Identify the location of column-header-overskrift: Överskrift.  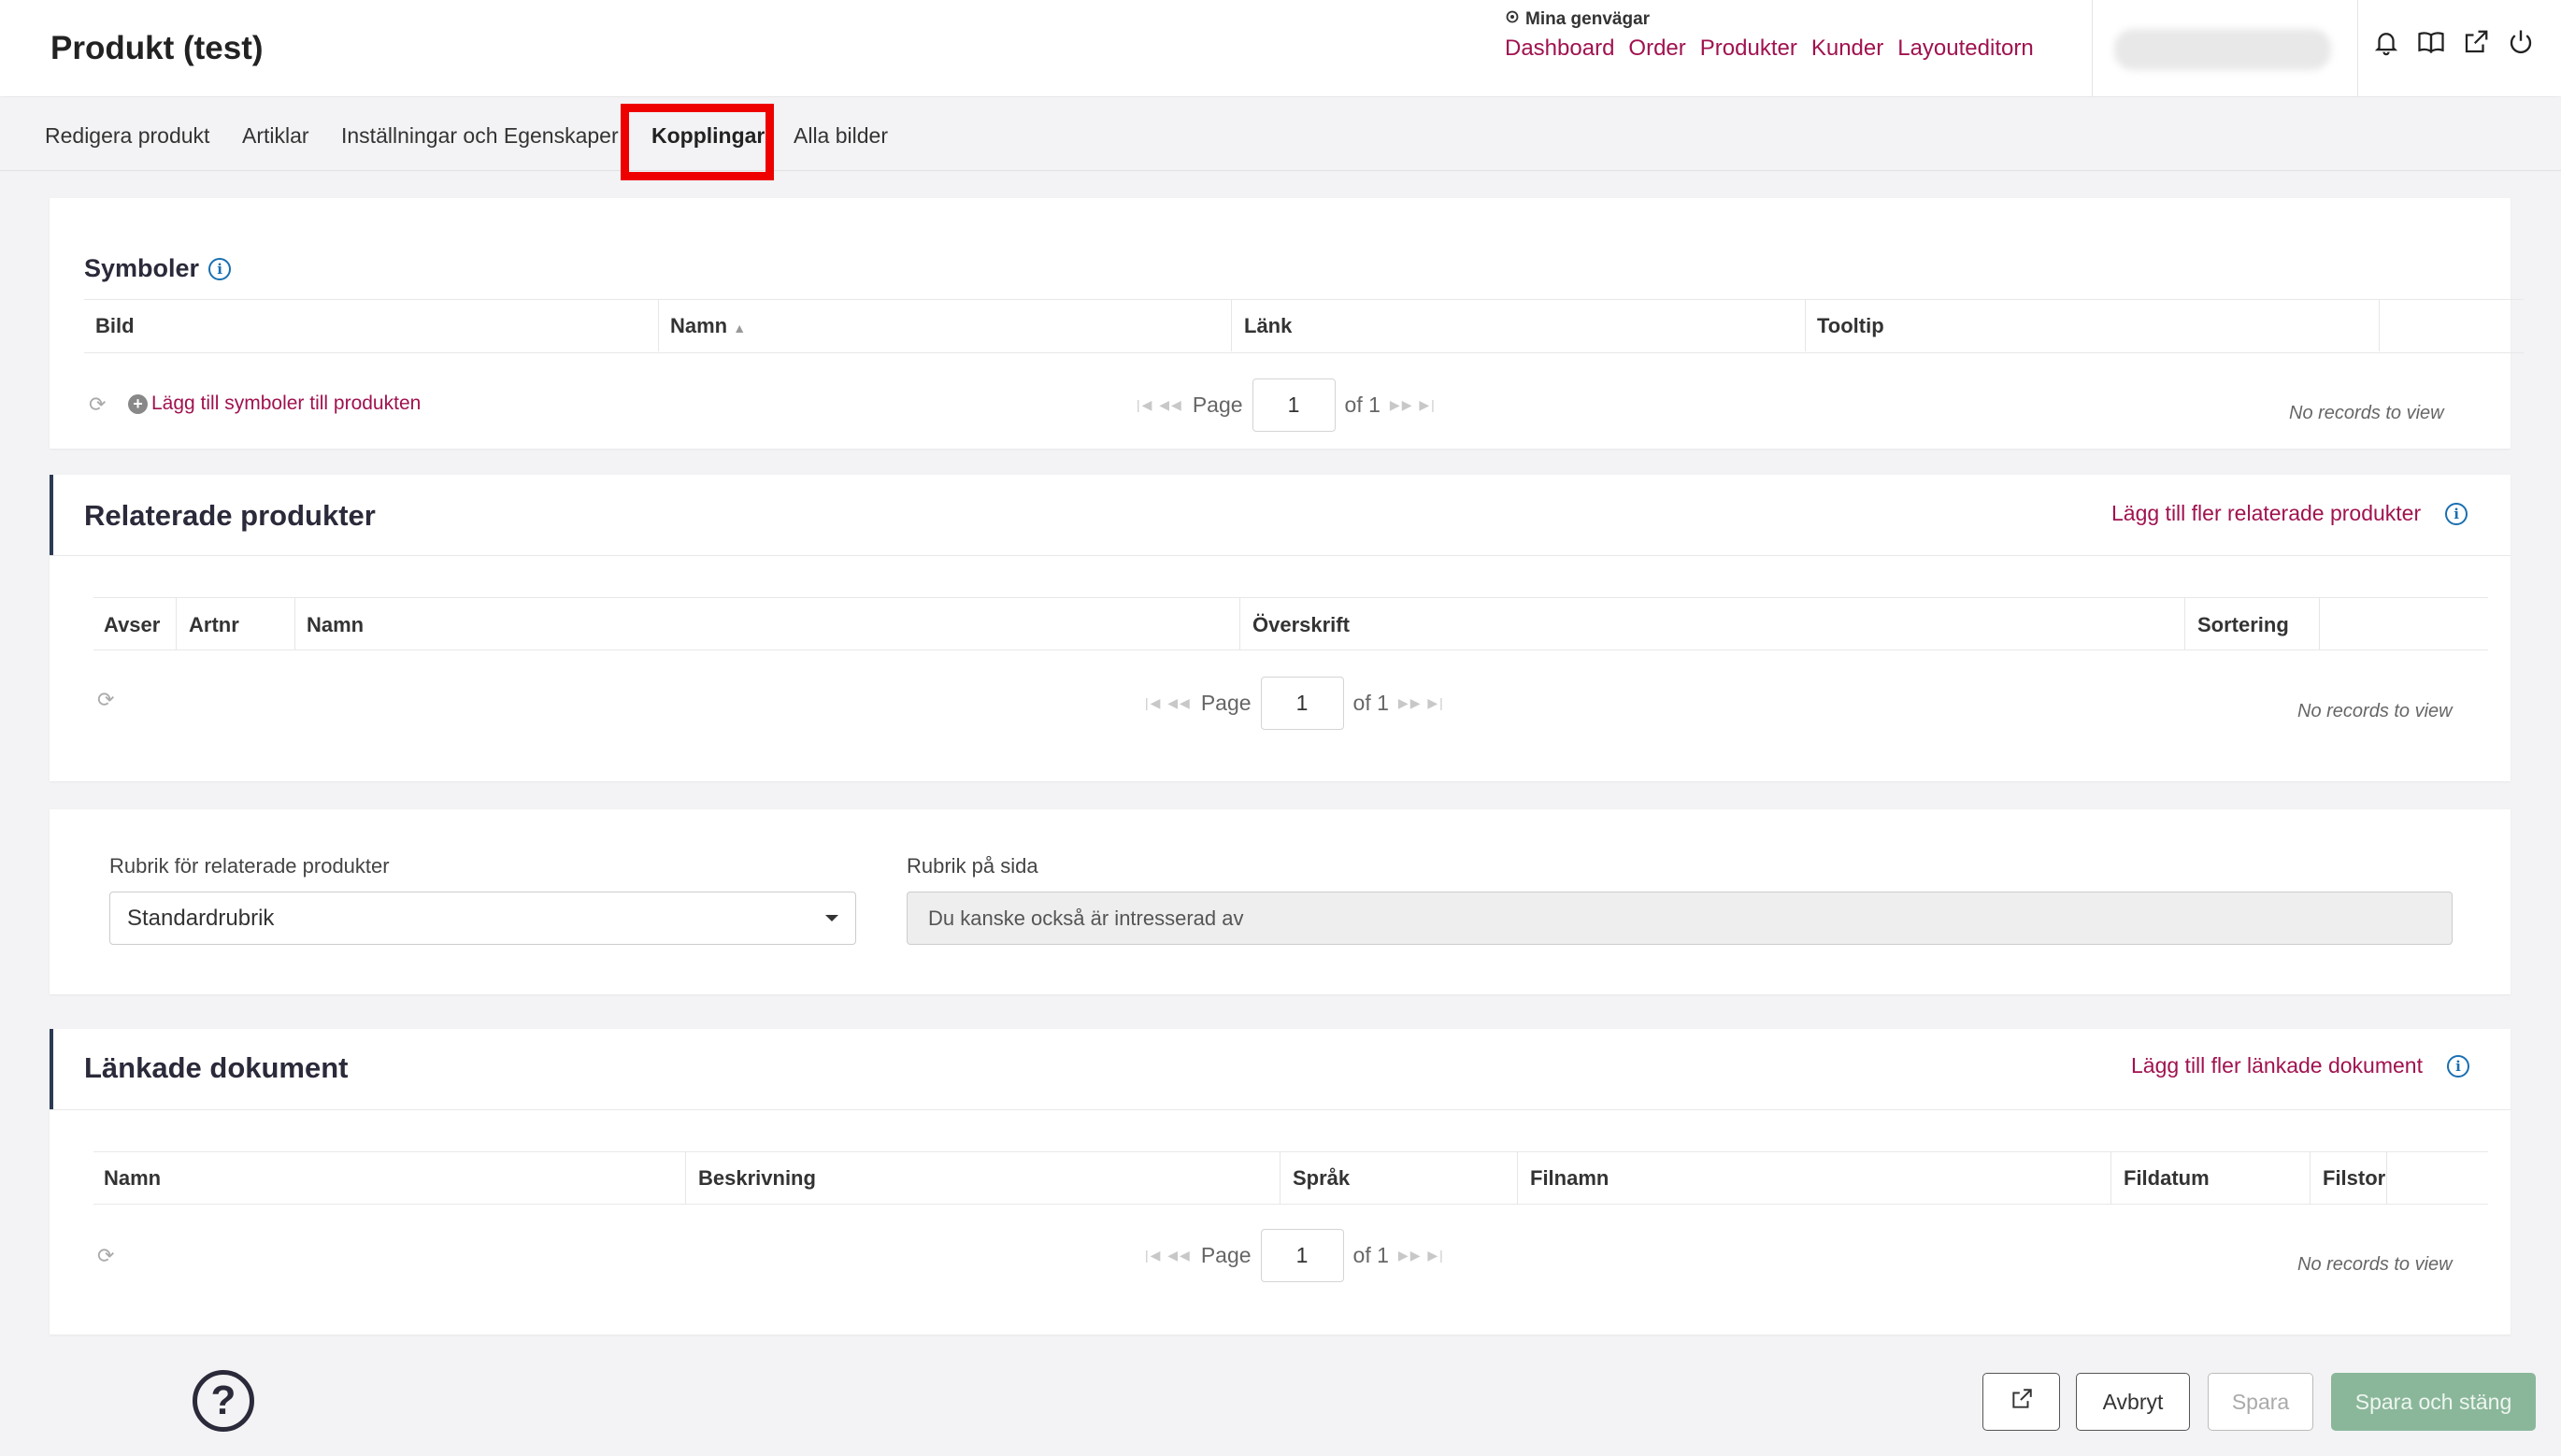
(1301, 625).